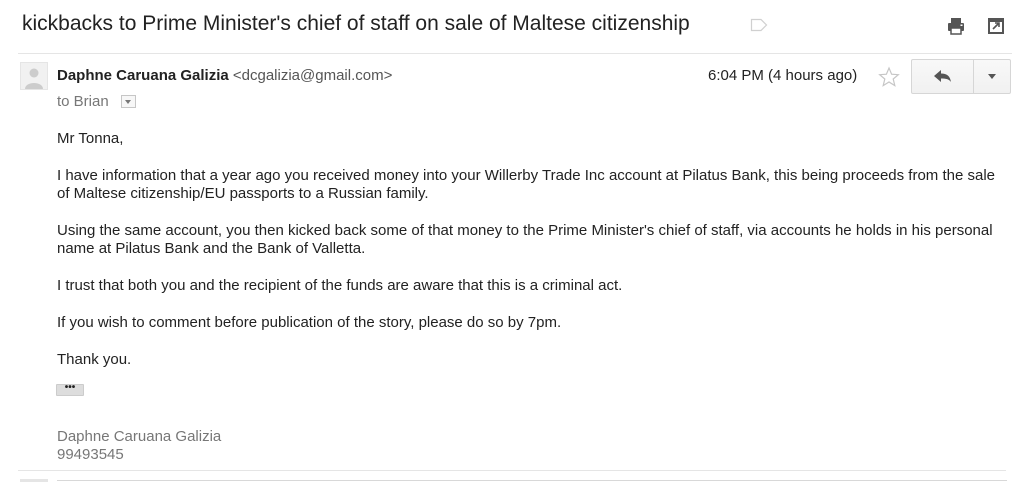 This screenshot has width=1021, height=482. Describe the element at coordinates (143, 75) in the screenshot. I see `sender-name: Daphne Caruana Galizia` at that location.